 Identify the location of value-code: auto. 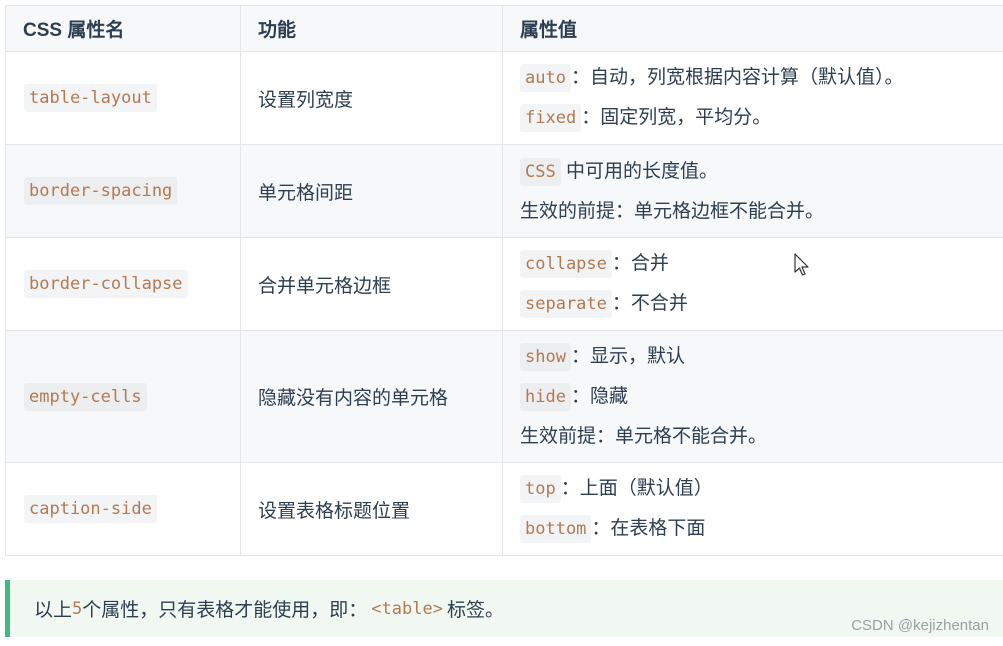
(545, 78).